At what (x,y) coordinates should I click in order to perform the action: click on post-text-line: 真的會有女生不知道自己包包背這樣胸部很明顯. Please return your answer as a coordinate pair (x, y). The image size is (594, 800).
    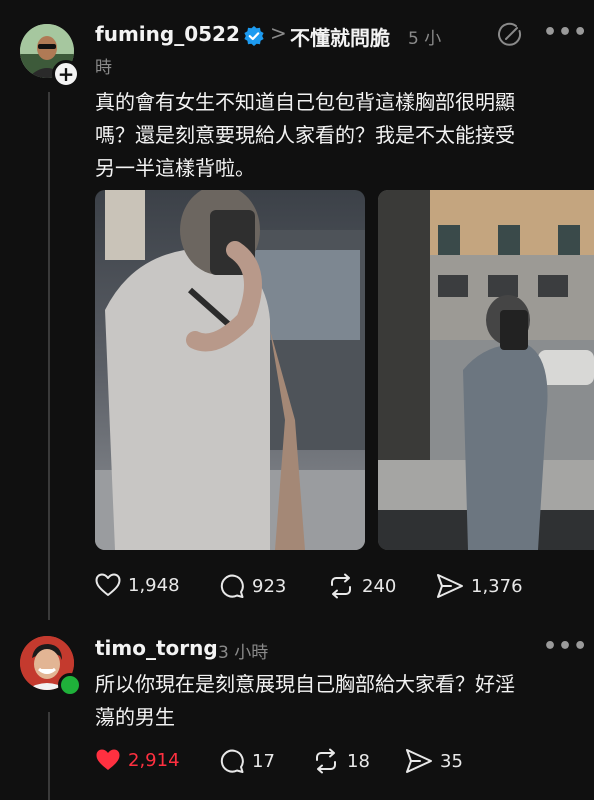
    Looking at the image, I should click on (305, 102).